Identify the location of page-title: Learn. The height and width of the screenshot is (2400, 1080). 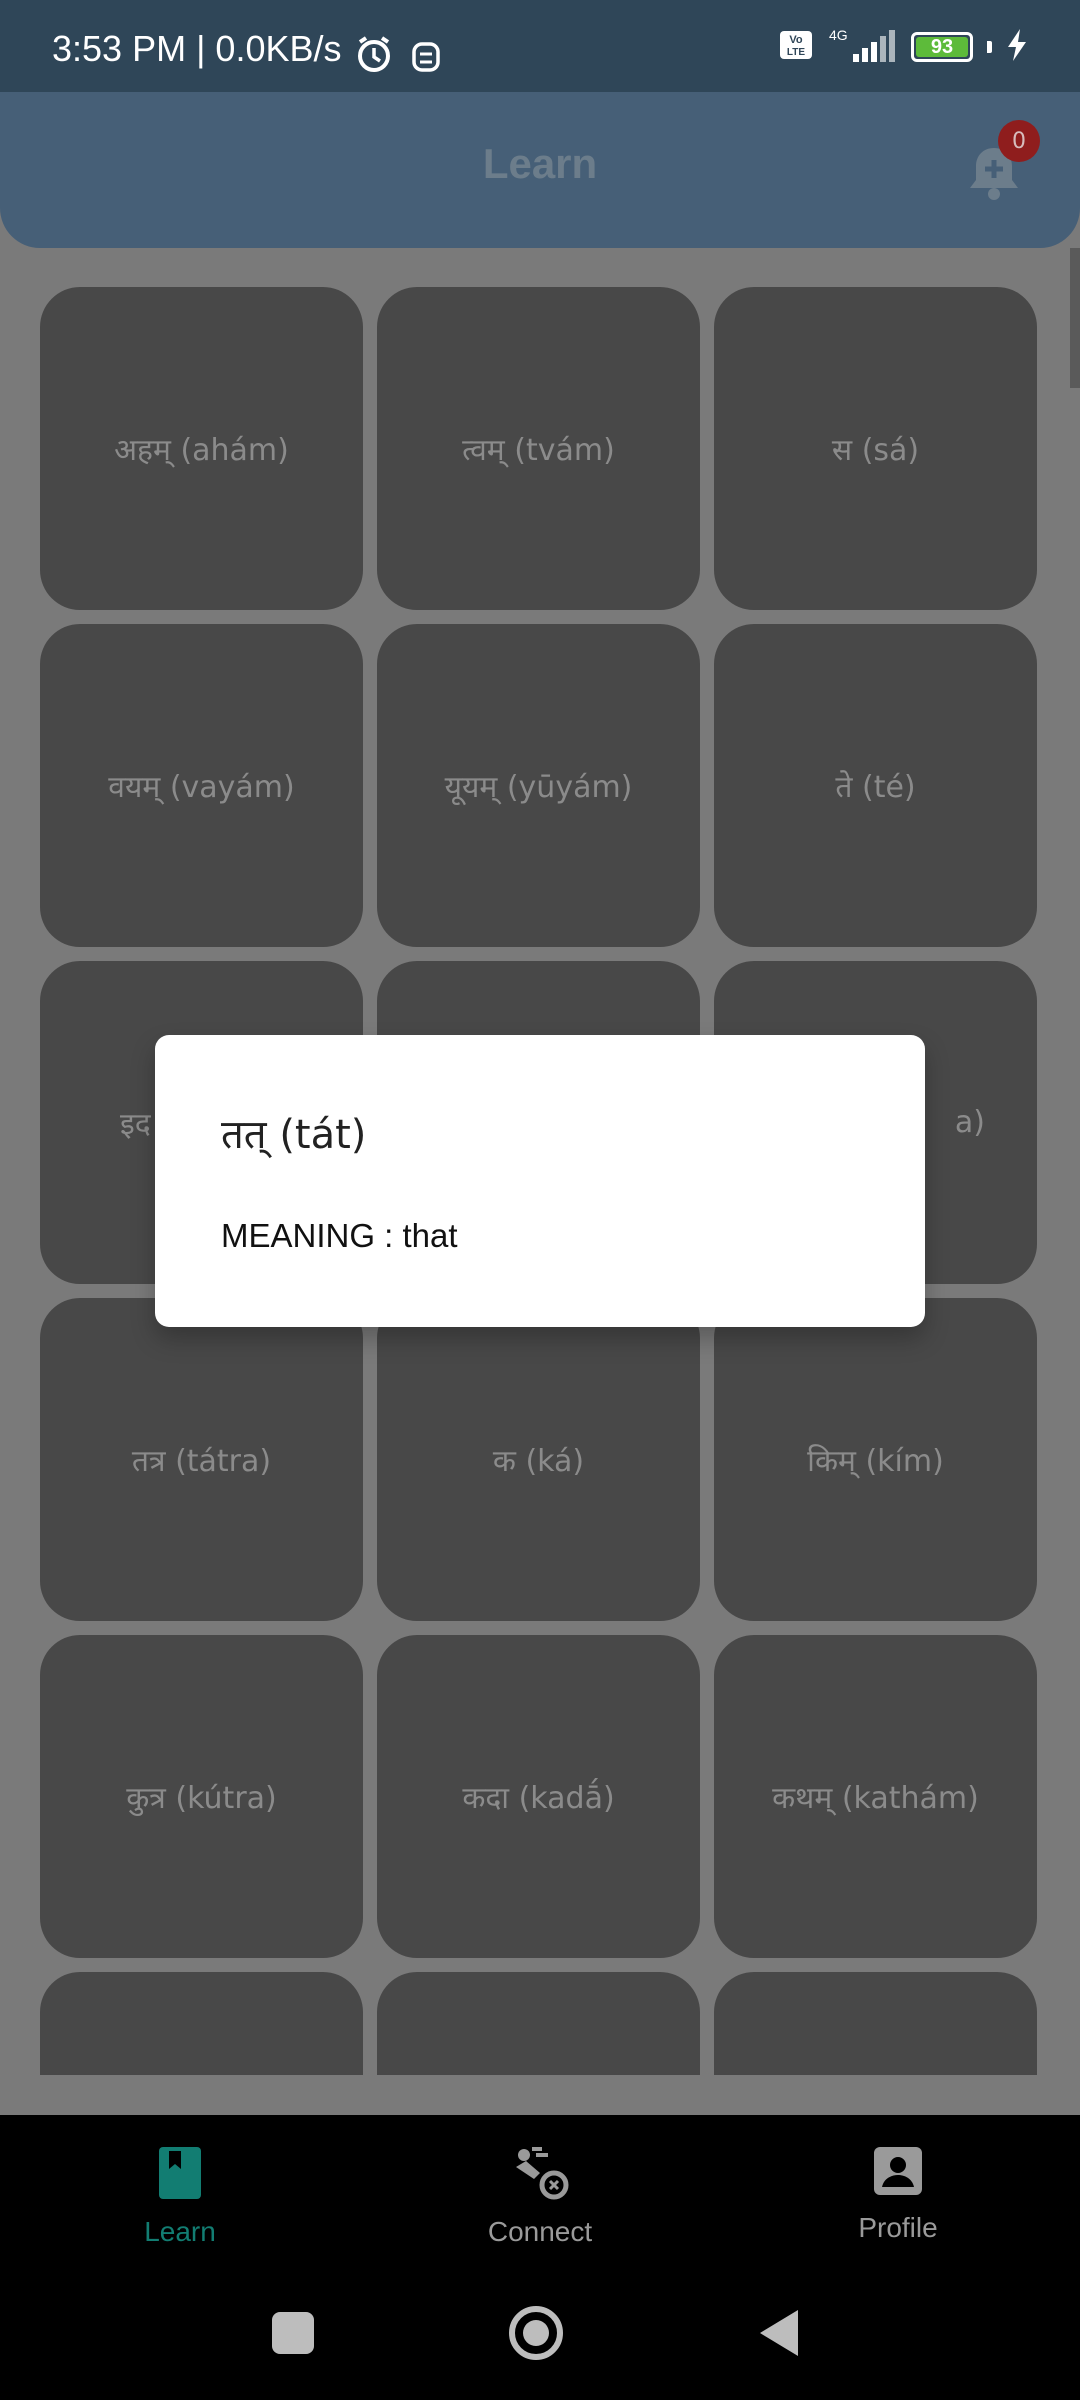
(540, 163).